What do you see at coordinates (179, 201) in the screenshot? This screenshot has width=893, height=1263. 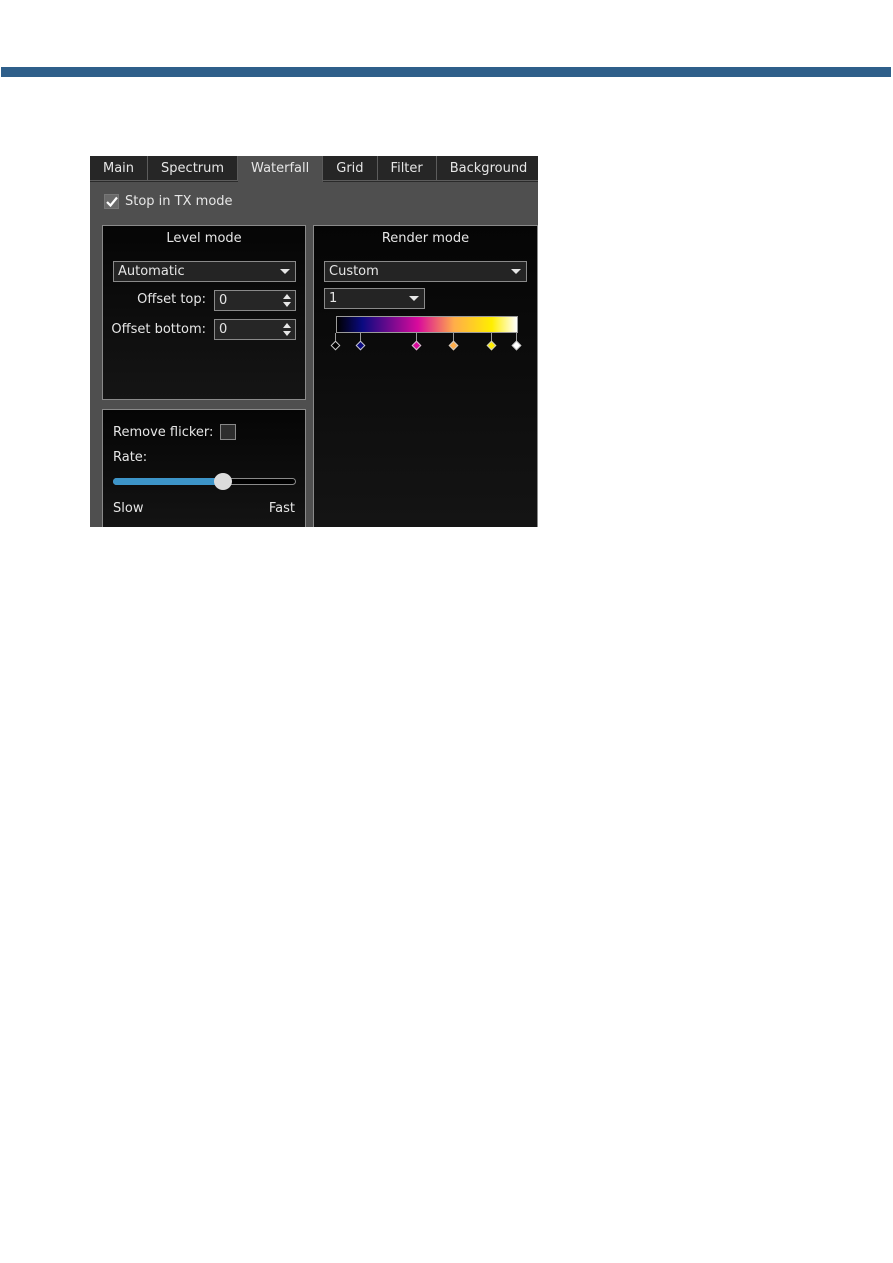 I see `stop-in-tx-label: Stop in TX mode` at bounding box center [179, 201].